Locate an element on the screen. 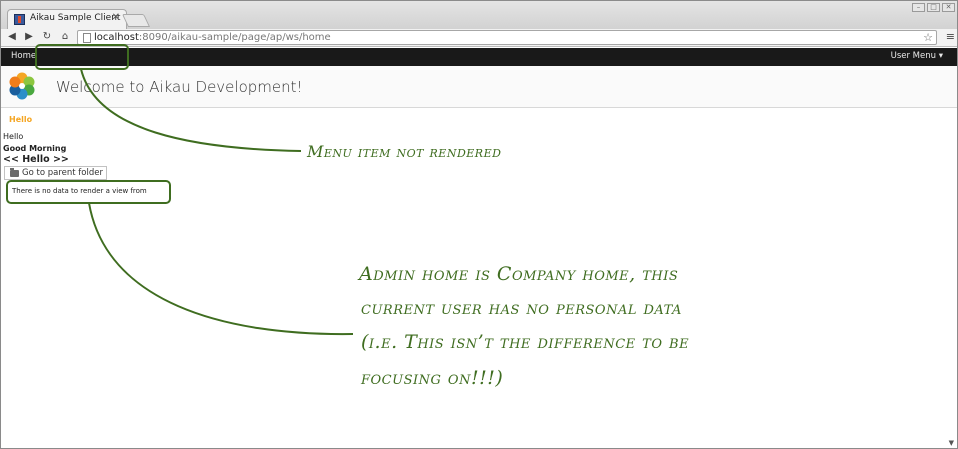  annotation-admin-note-line2: current user has no personal data is located at coordinates (521, 308).